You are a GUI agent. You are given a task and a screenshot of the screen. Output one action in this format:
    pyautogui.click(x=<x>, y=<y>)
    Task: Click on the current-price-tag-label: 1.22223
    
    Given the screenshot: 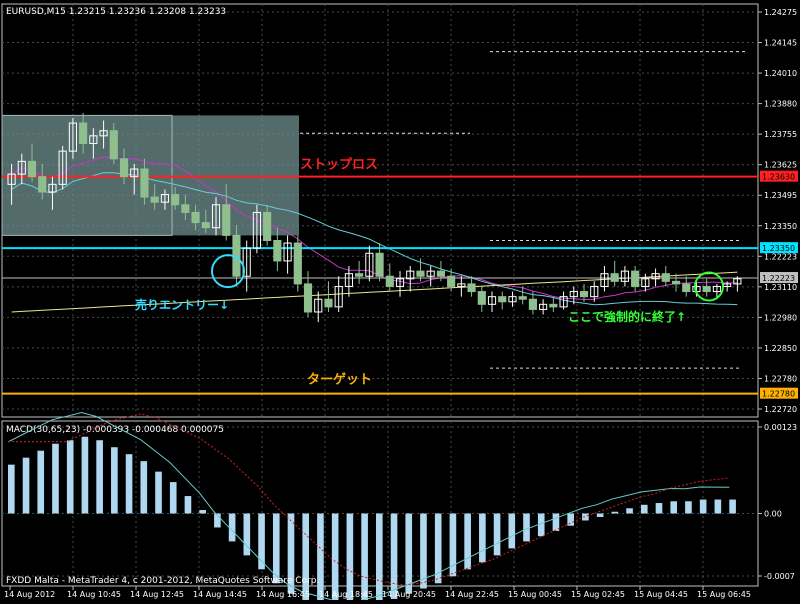 What is the action you would take?
    pyautogui.click(x=778, y=278)
    